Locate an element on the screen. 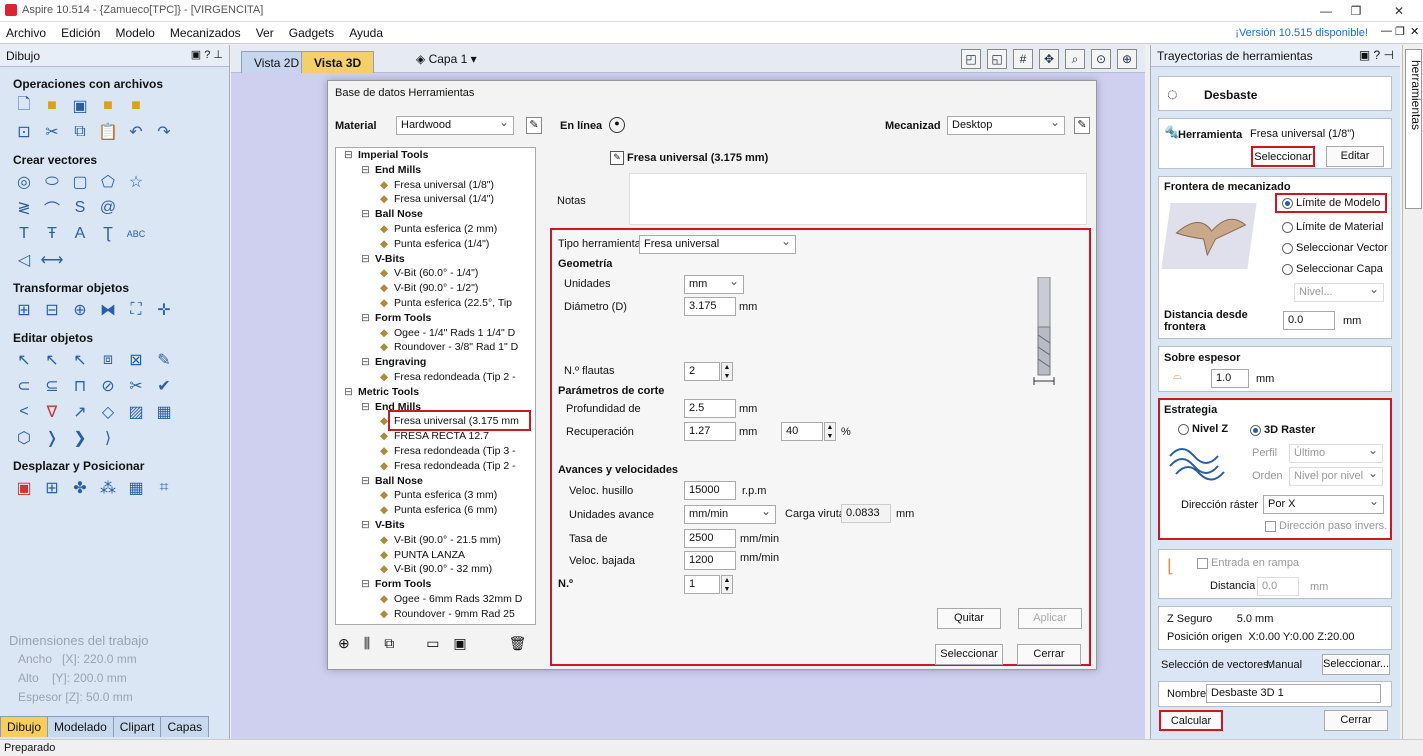 Image resolution: width=1423 pixels, height=756 pixels. boundary-distance-input: 0.0 is located at coordinates (1309, 320).